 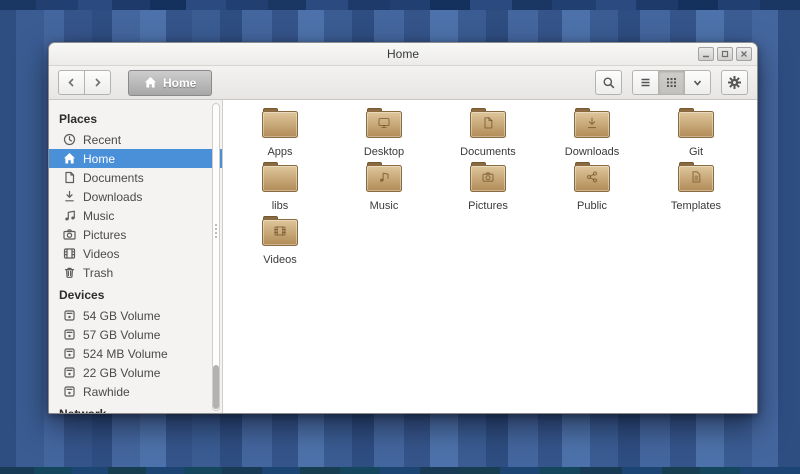 I want to click on sidebar-item-label: Recent, so click(x=102, y=139).